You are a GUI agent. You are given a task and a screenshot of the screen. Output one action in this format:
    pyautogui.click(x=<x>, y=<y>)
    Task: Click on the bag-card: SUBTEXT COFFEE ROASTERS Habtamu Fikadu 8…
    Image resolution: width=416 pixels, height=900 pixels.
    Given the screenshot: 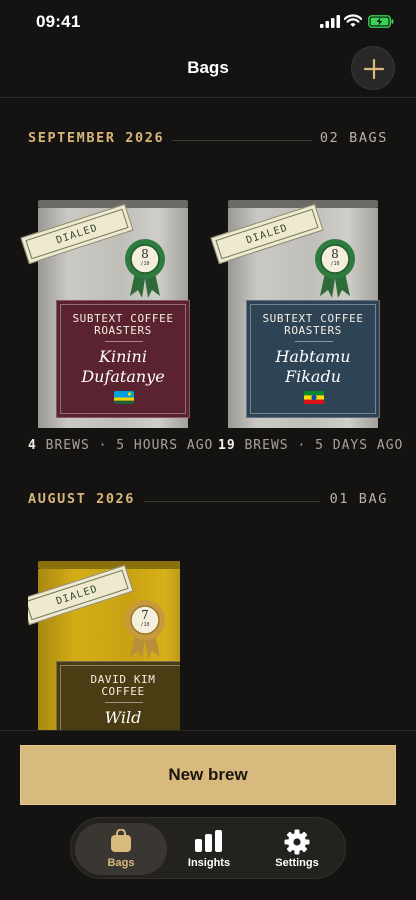 What is the action you would take?
    pyautogui.click(x=295, y=320)
    